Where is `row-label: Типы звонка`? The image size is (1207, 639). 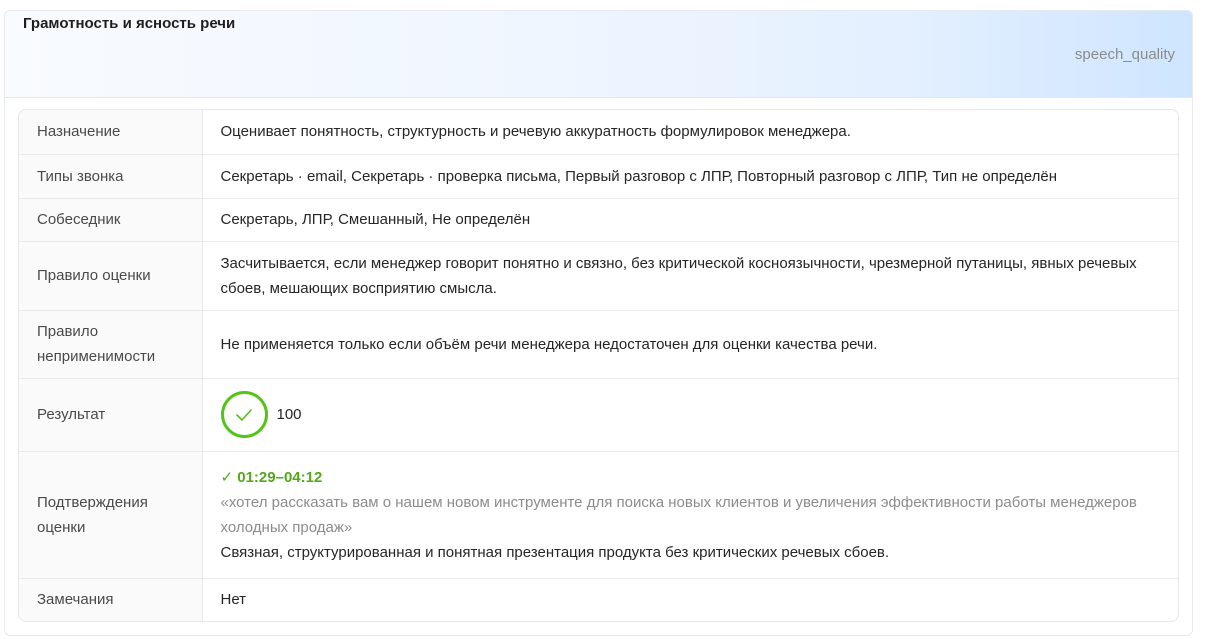 row-label: Типы звонка is located at coordinates (111, 176).